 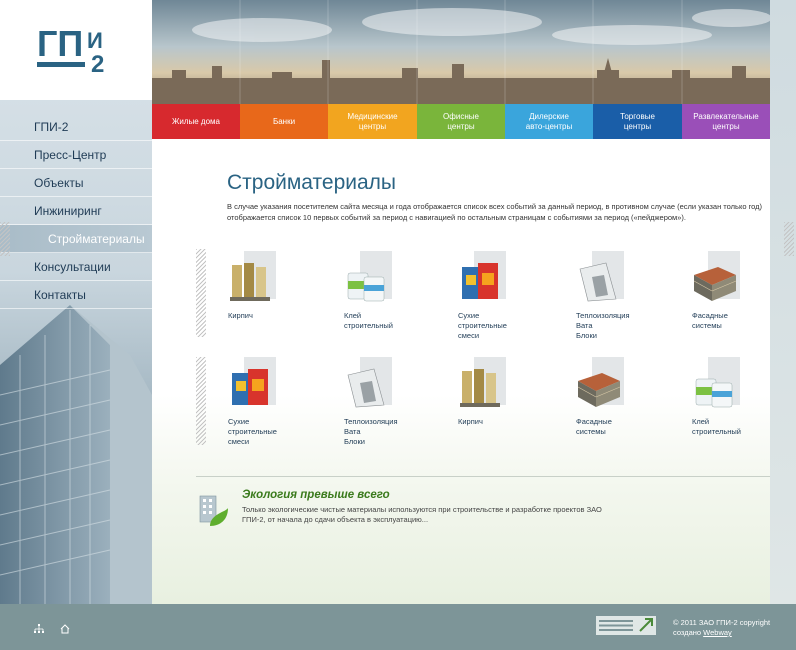 What do you see at coordinates (372, 121) in the screenshot?
I see `tab-medical: Медицинские центры` at bounding box center [372, 121].